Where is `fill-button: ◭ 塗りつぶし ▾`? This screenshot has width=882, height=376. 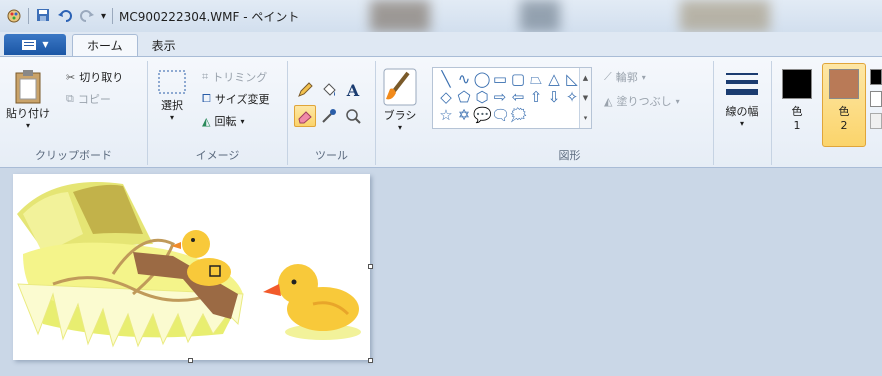
fill-button: ◭ 塗りつぶし ▾ is located at coordinates (642, 101).